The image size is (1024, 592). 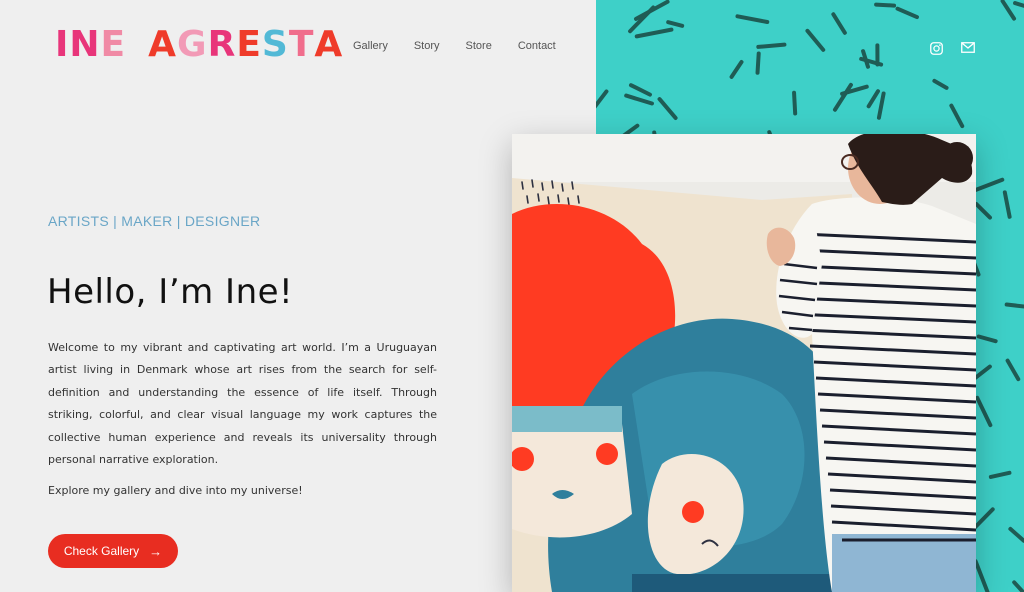 I want to click on logo-letter: G, so click(x=192, y=44).